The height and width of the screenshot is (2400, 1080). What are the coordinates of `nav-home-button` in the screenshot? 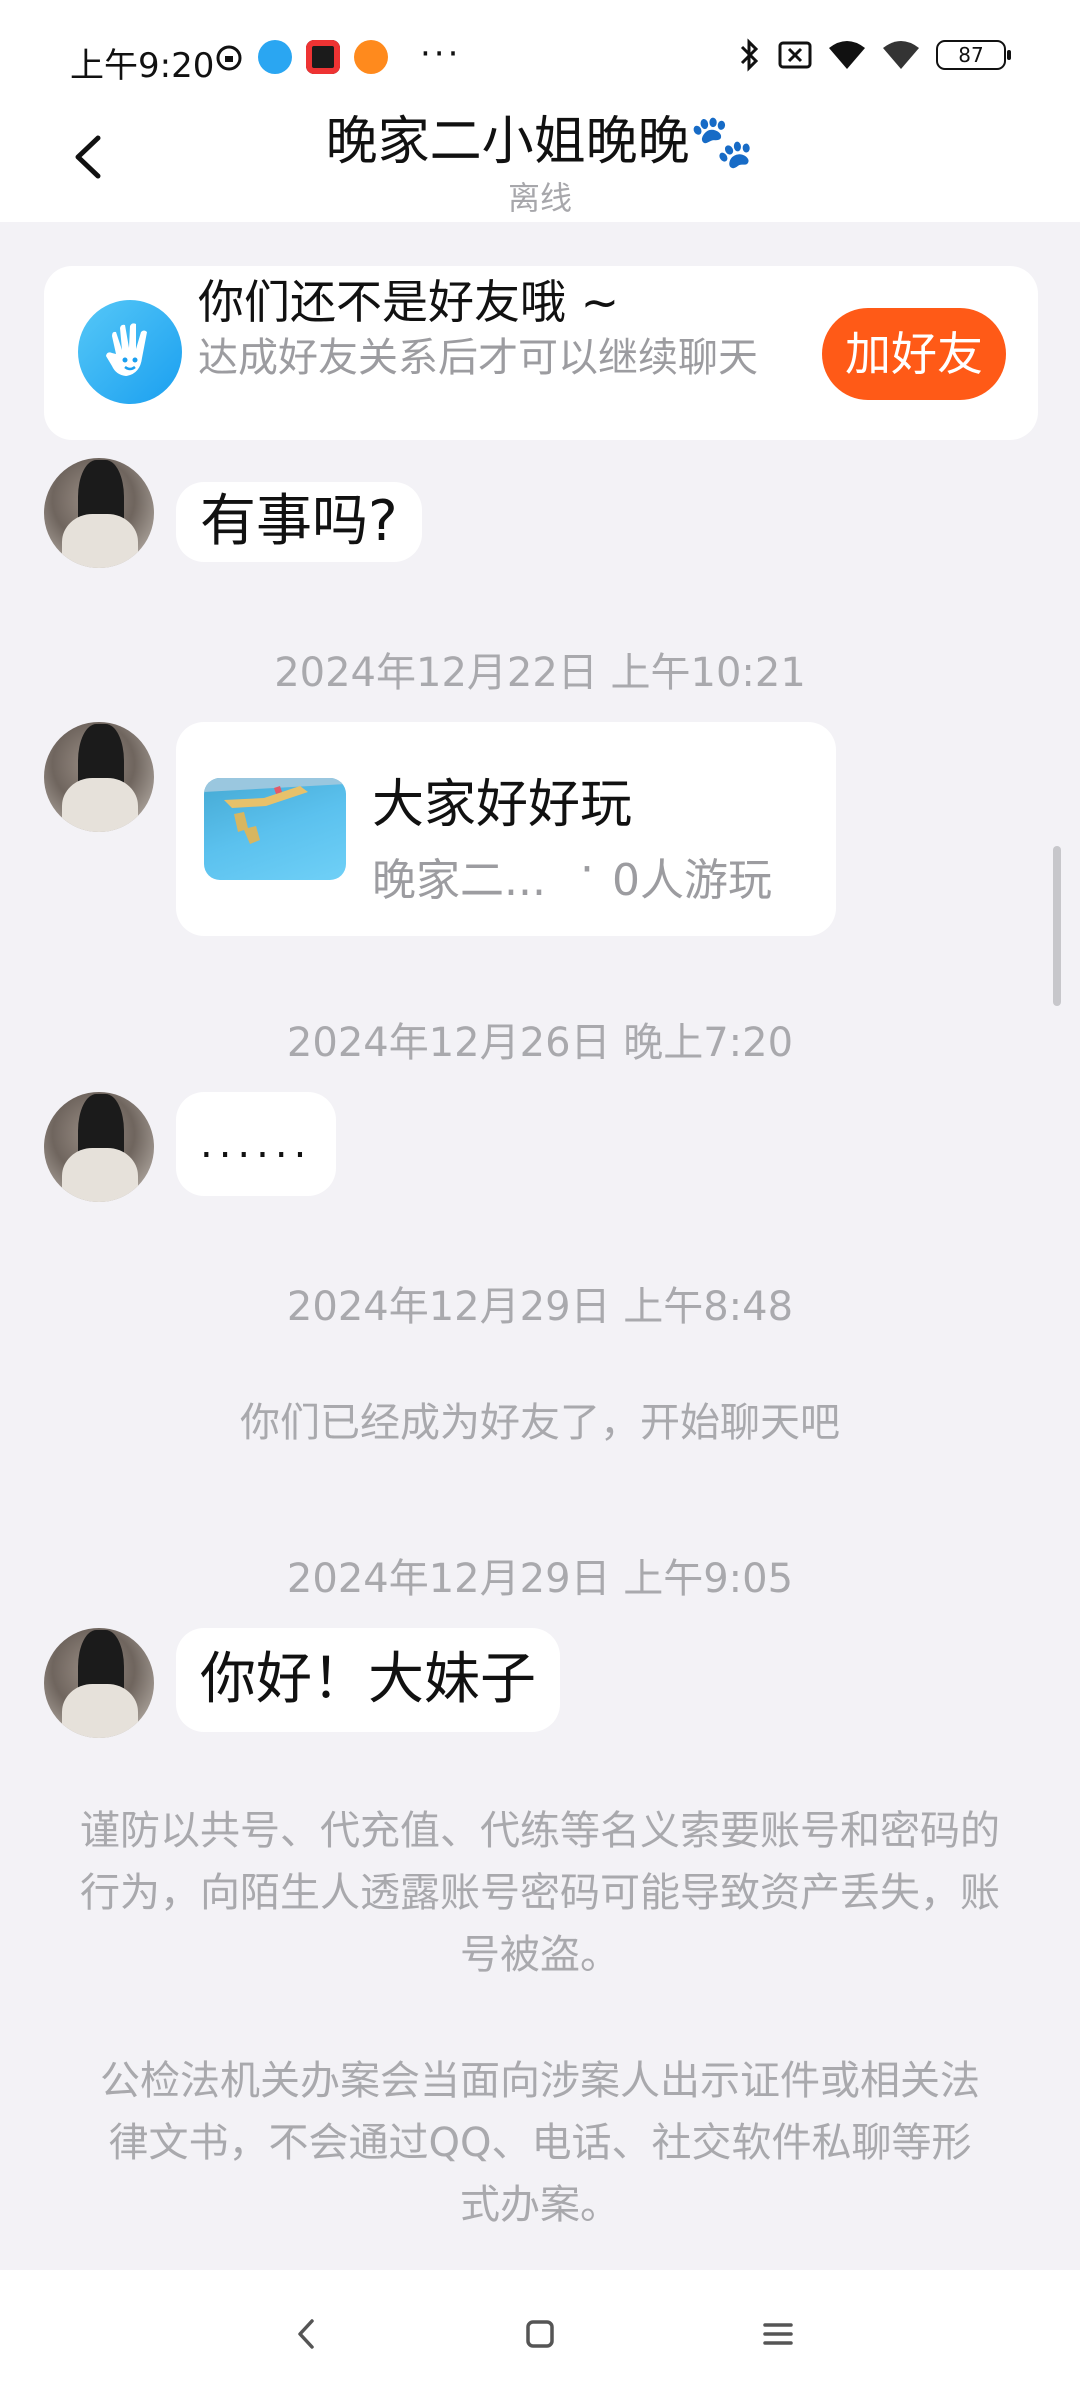 It's located at (540, 2334).